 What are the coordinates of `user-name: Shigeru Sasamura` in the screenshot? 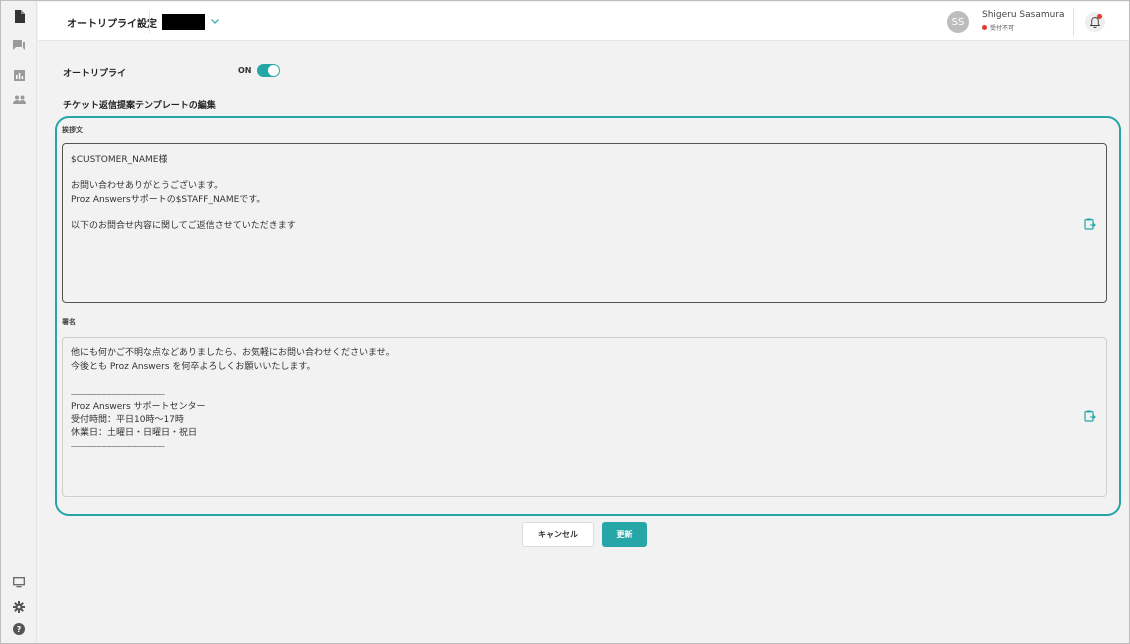 It's located at (1023, 15).